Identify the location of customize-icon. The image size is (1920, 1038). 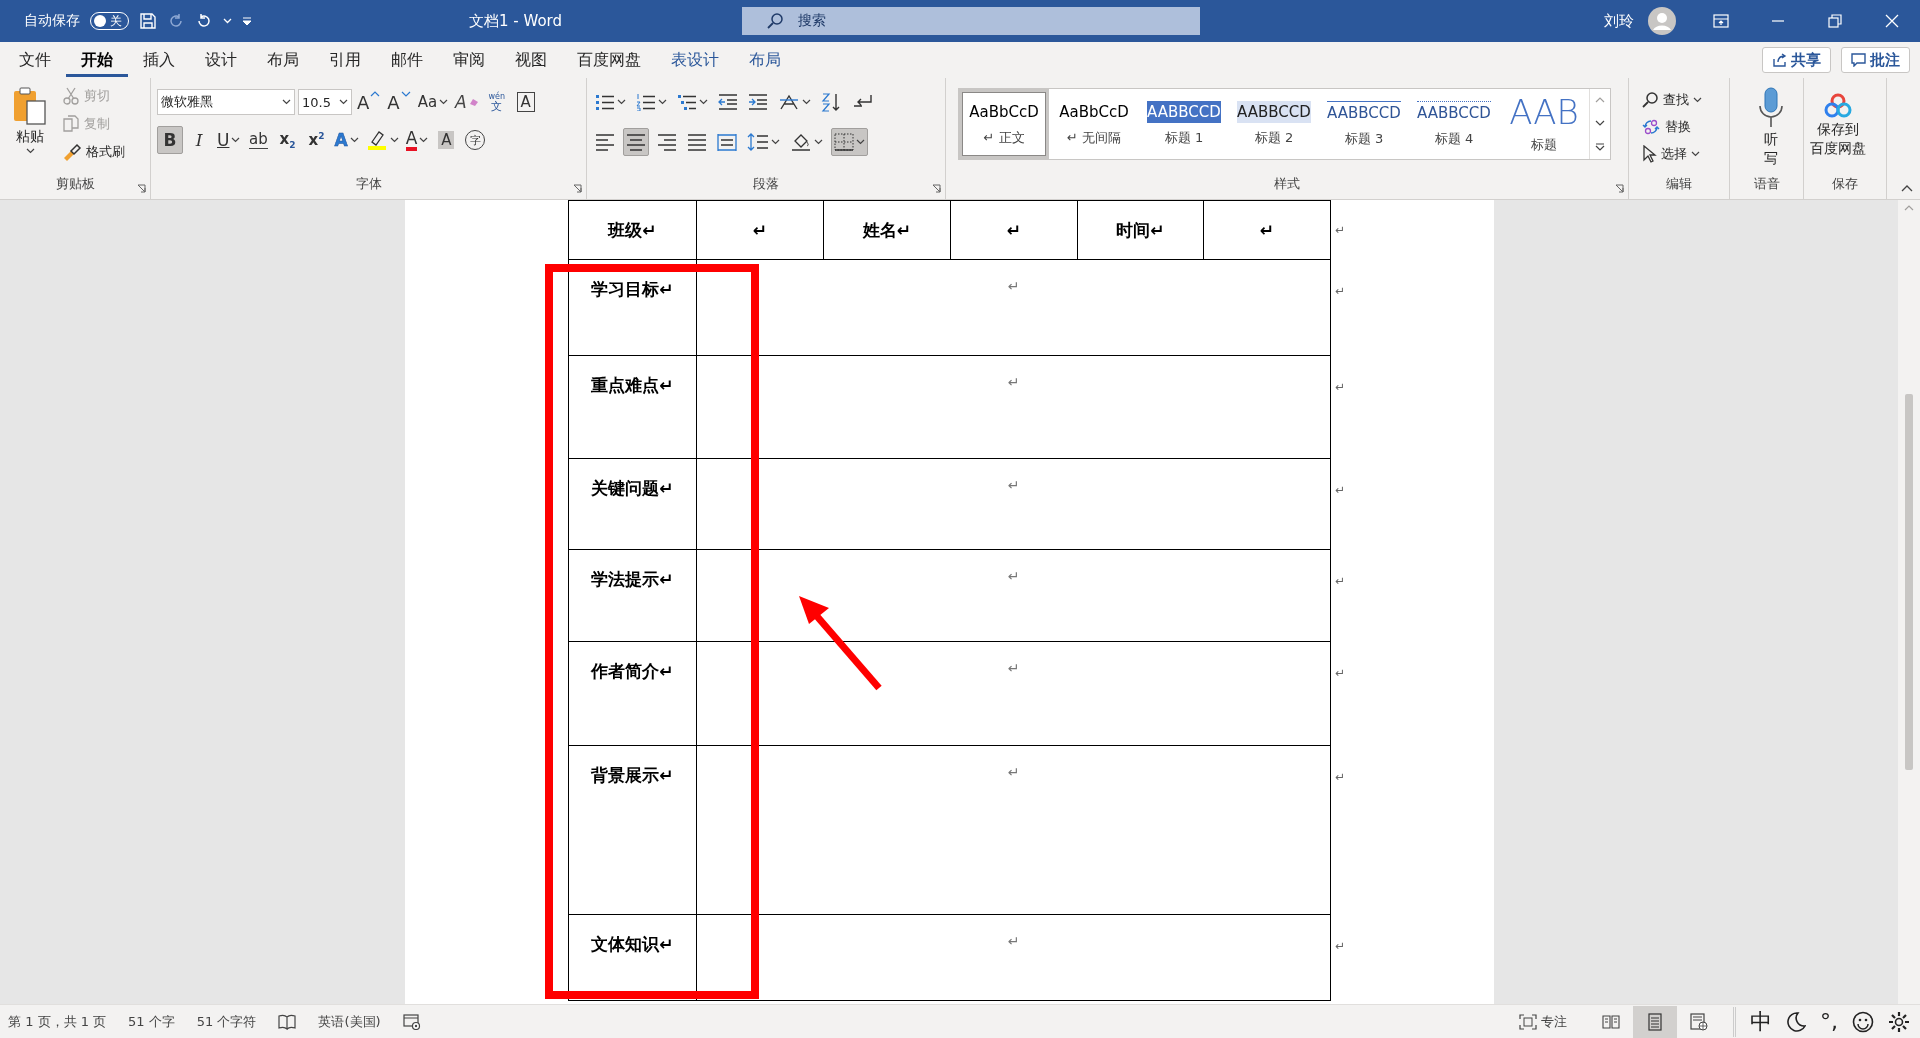
(247, 21).